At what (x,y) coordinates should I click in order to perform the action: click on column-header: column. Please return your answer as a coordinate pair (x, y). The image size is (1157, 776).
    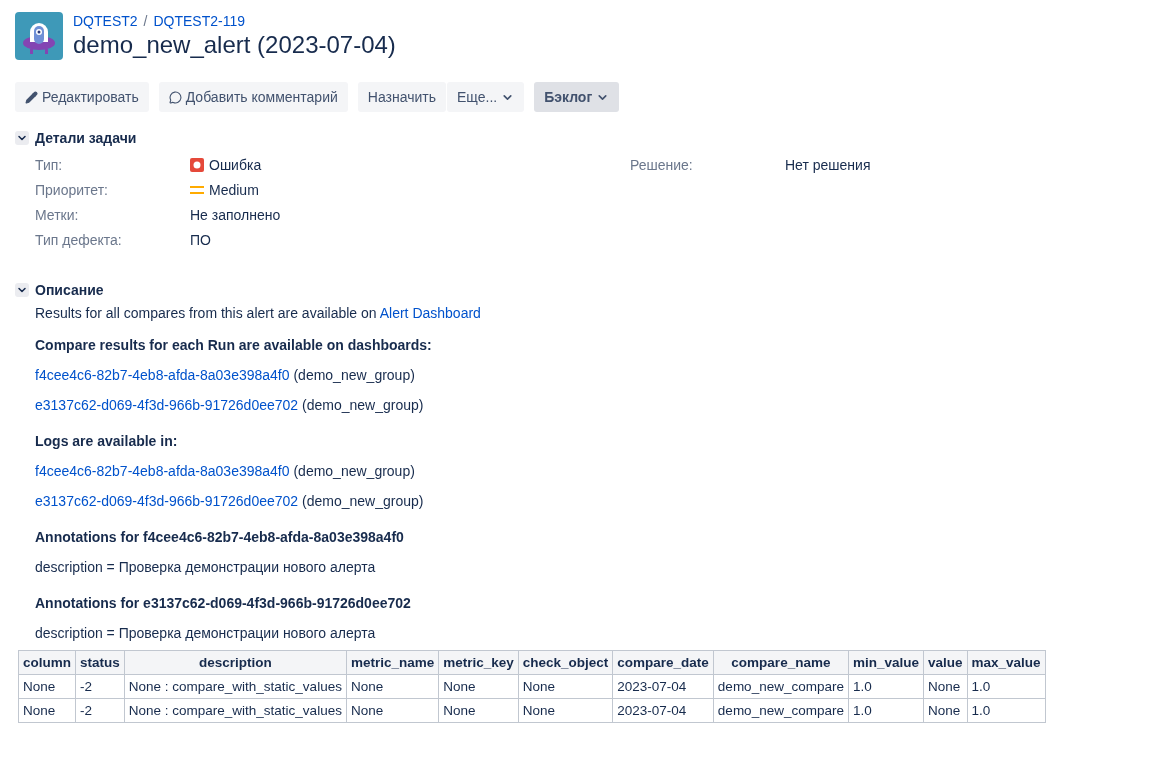
    Looking at the image, I should click on (47, 662).